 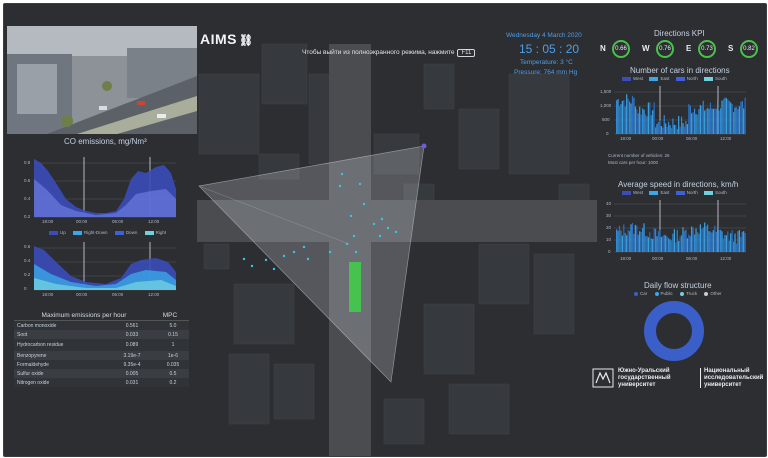 What do you see at coordinates (27, 198) in the screenshot?
I see `co-ytick-2: 0.4` at bounding box center [27, 198].